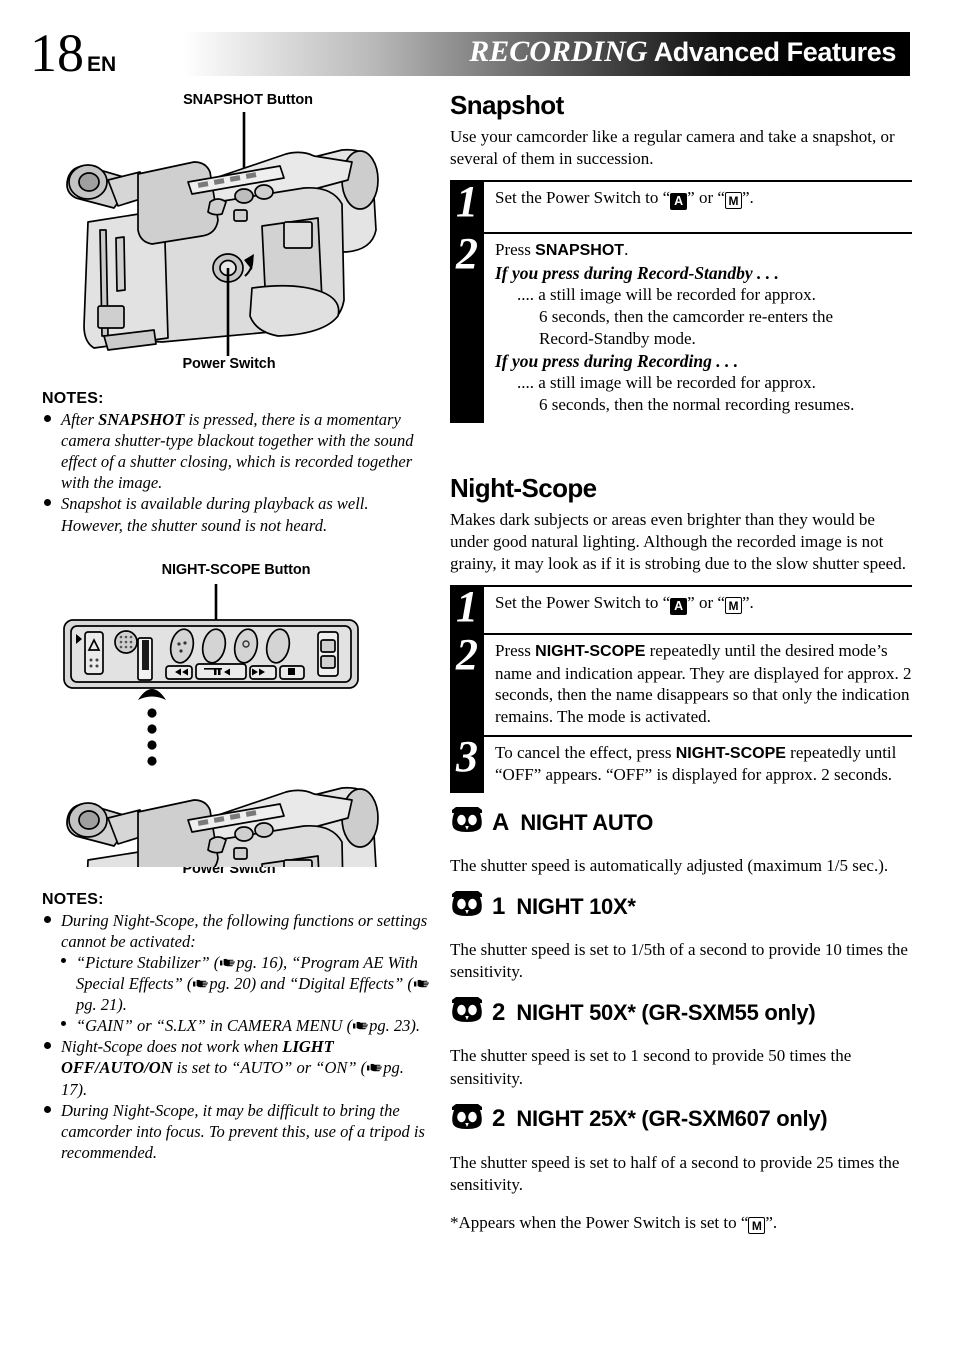 This screenshot has width=954, height=1355. Describe the element at coordinates (523, 487) in the screenshot. I see `nightscope-heading: Night-Scope` at that location.